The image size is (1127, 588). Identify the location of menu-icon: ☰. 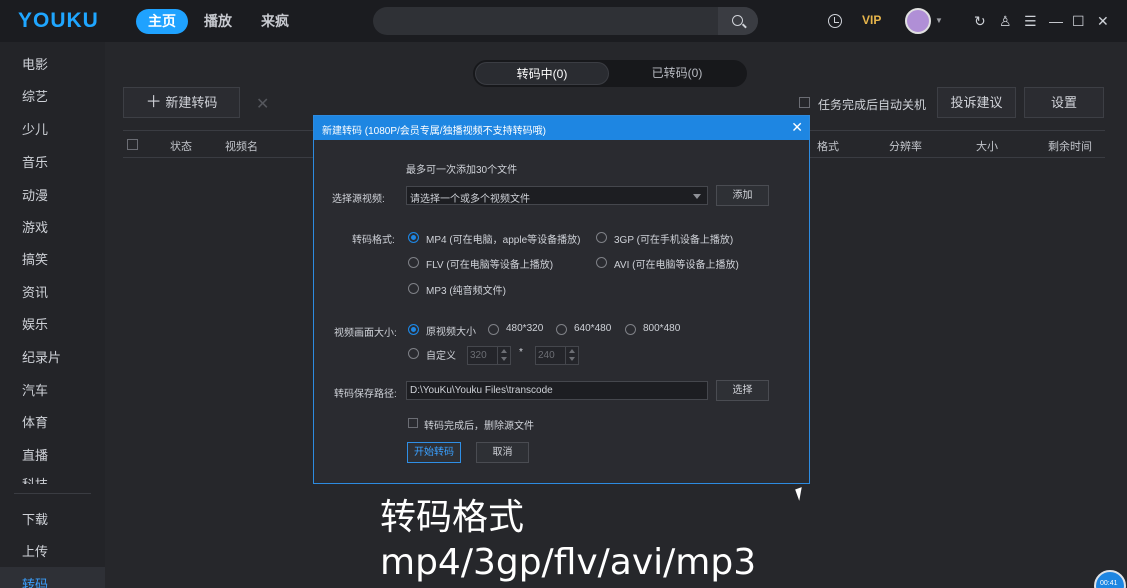
(1030, 21).